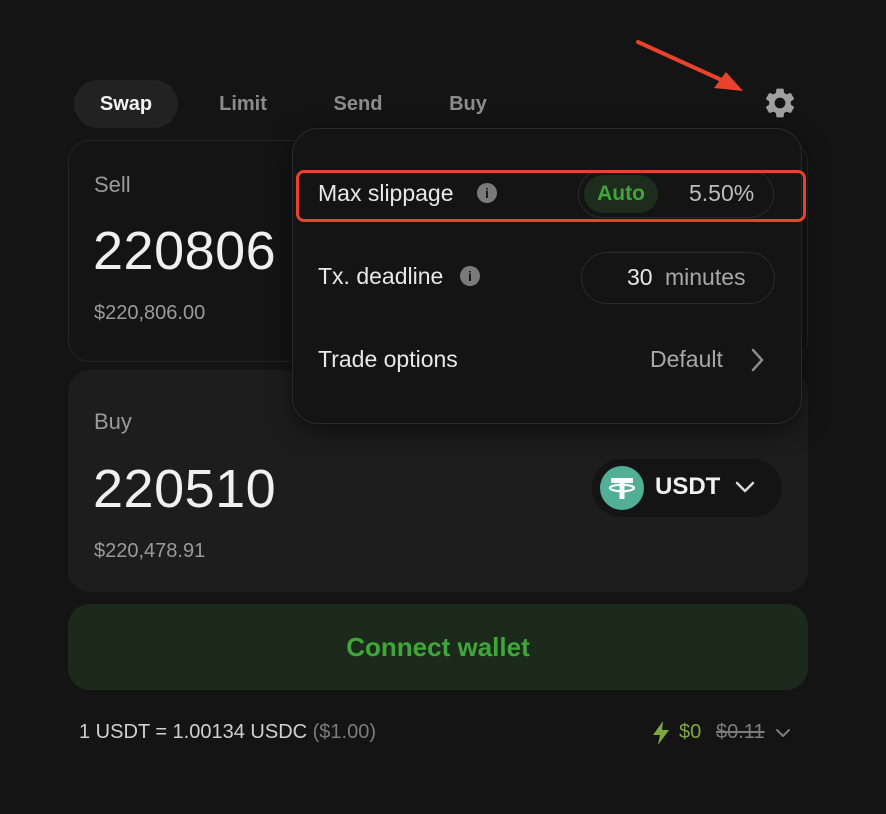 The width and height of the screenshot is (886, 814). I want to click on trade-options-value: Default, so click(686, 359).